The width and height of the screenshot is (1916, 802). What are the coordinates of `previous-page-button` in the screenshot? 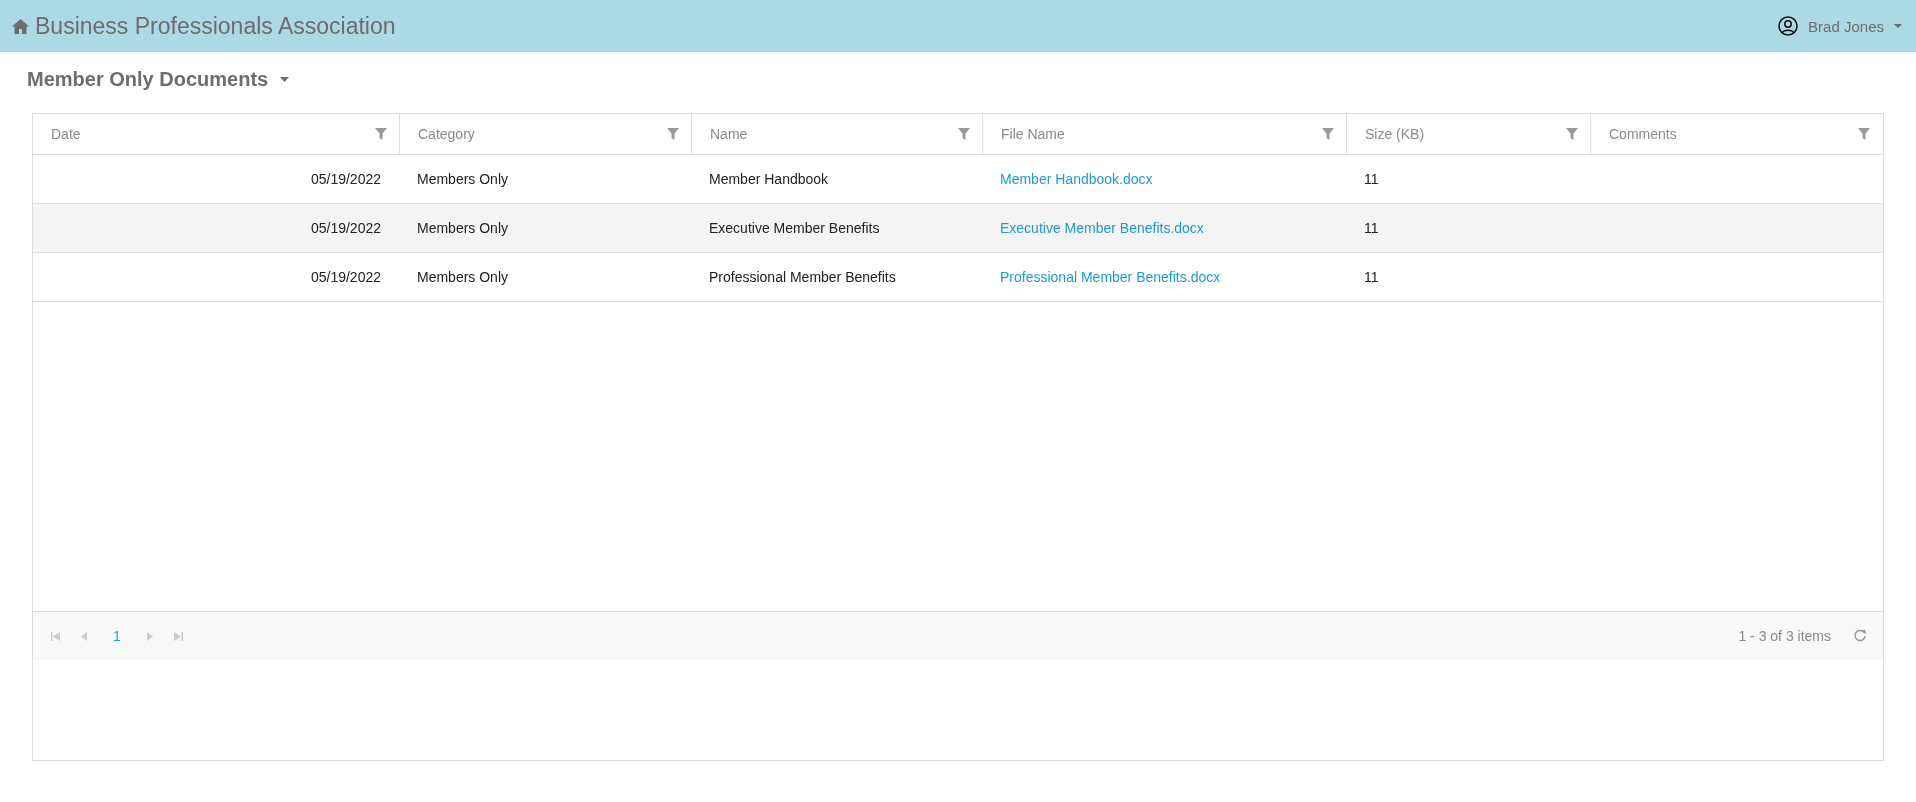 It's located at (84, 636).